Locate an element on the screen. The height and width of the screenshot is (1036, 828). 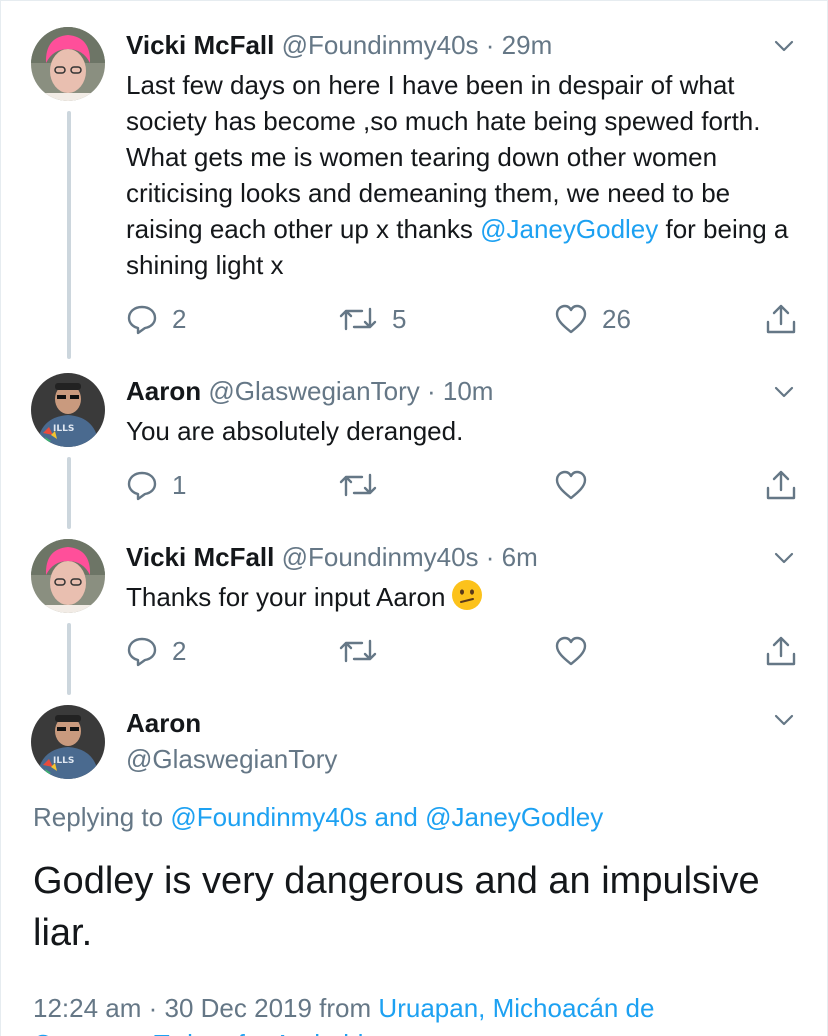
tweet-header: Aaron is located at coordinates (163, 723).